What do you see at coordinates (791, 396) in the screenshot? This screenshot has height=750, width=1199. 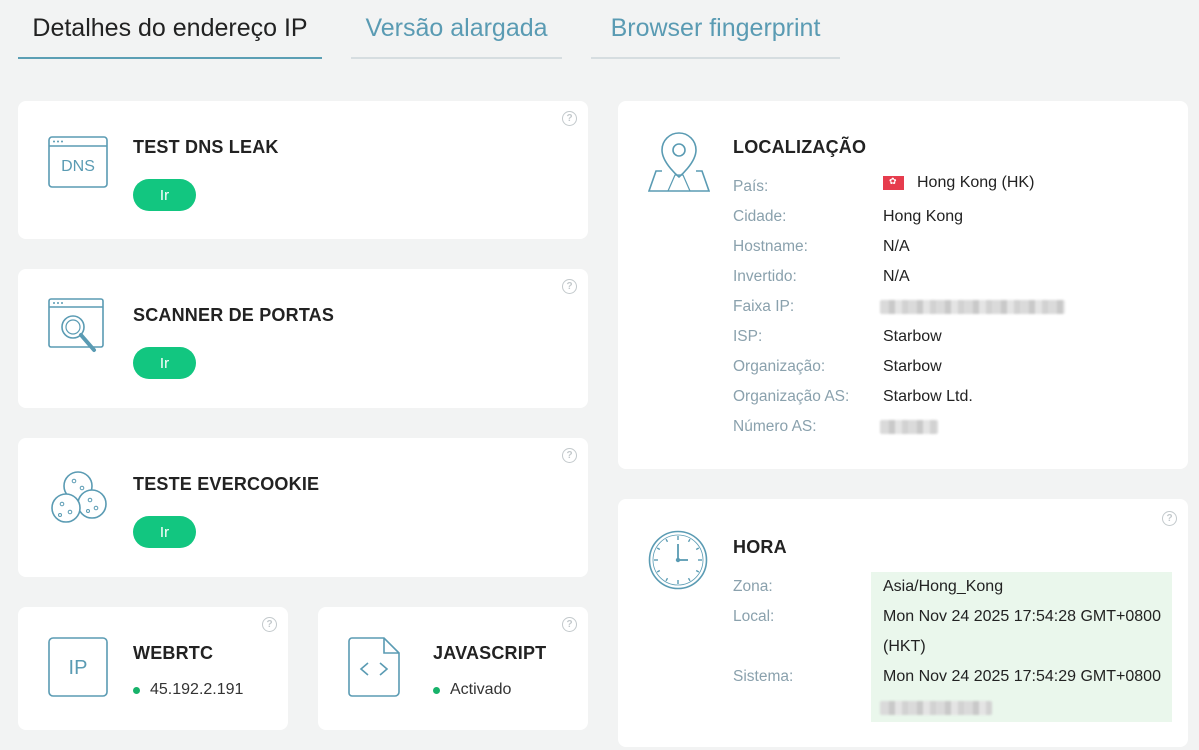 I see `as-organization-label: Organização AS:` at bounding box center [791, 396].